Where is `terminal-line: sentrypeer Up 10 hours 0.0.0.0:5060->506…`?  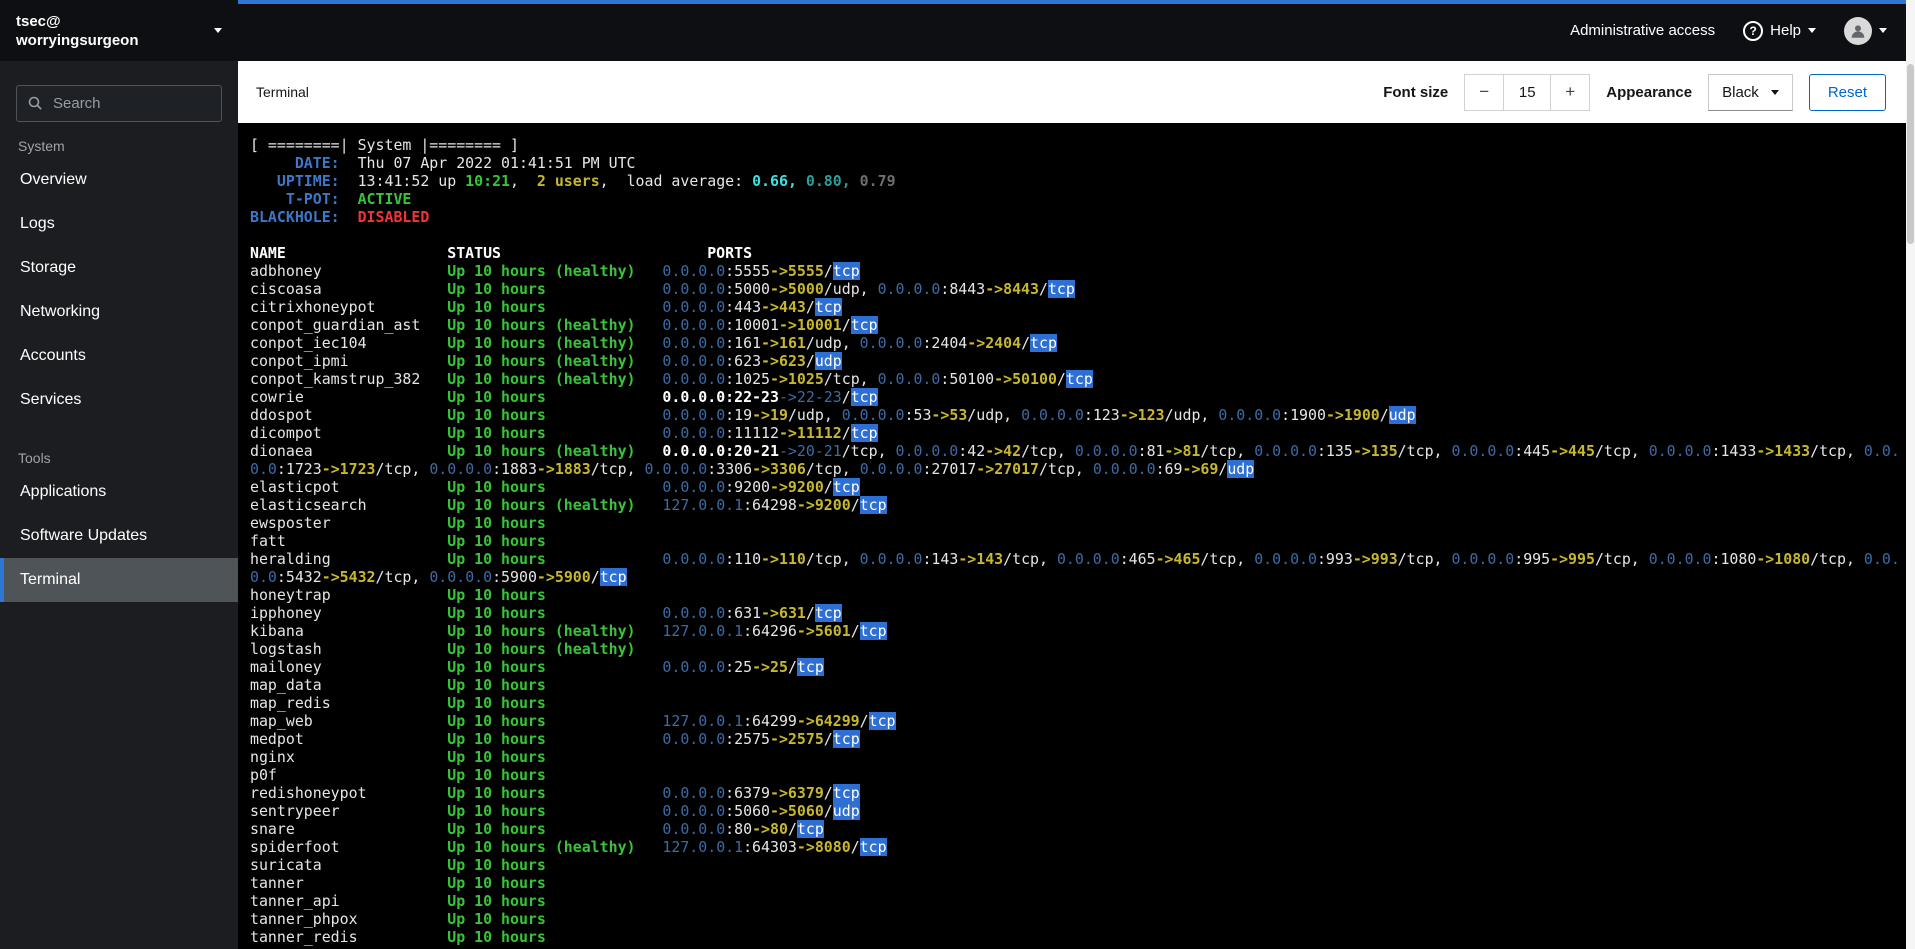
terminal-line: sentrypeer Up 10 hours 0.0.0.0:5060->506… is located at coordinates (555, 811).